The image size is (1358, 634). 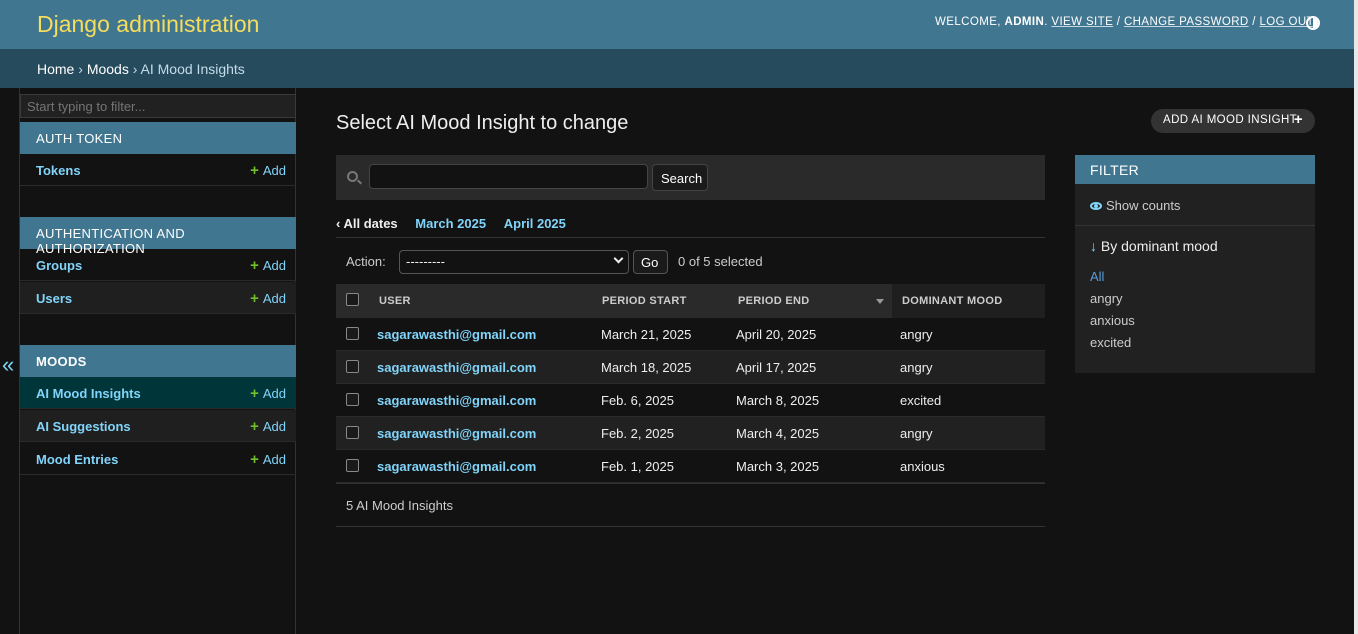 I want to click on breadcrumb: Home › Moods › AI Mood Insights, so click(x=679, y=68).